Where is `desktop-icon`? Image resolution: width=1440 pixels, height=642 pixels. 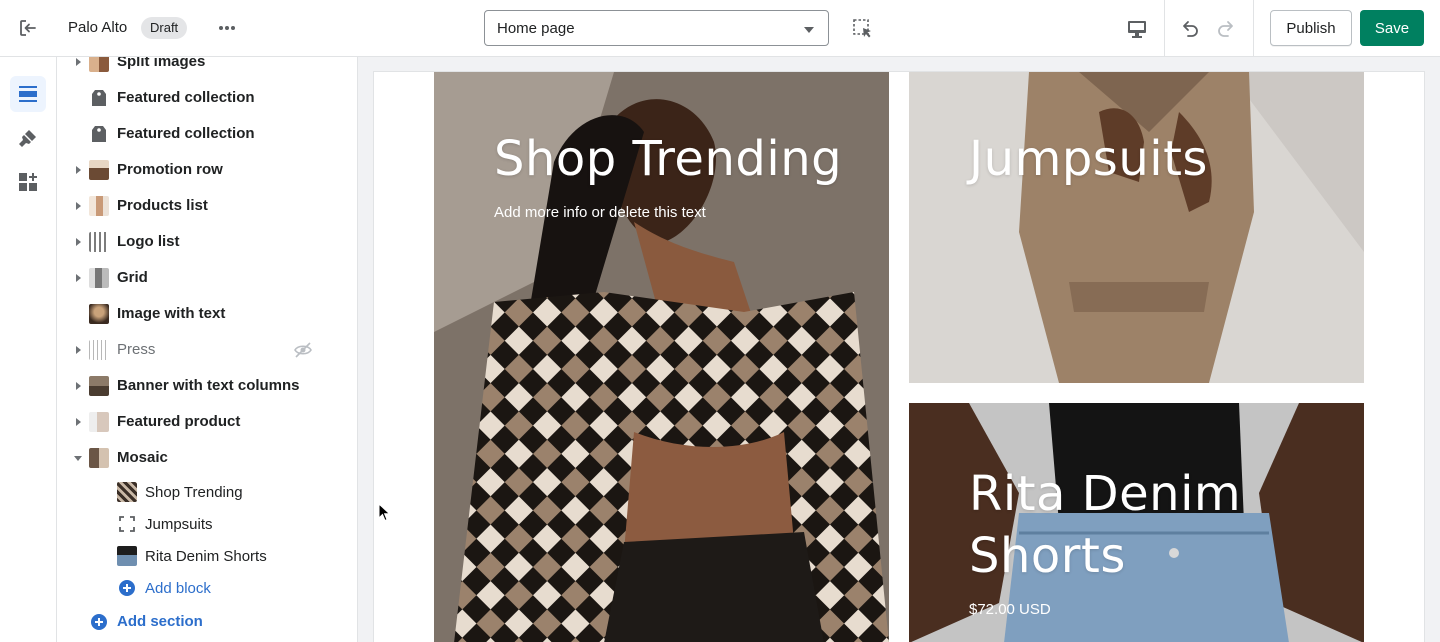 desktop-icon is located at coordinates (1137, 29).